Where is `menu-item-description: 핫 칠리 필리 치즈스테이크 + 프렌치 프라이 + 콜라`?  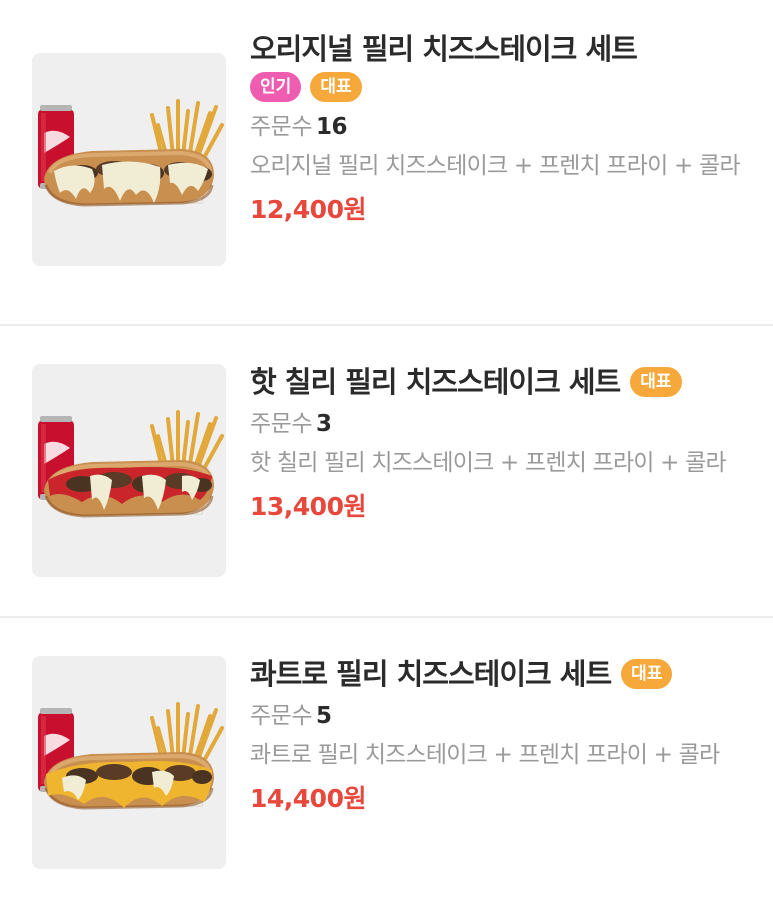
menu-item-description: 핫 칠리 필리 치즈스테이크 + 프렌치 프라이 + 콜라 is located at coordinates (488, 463).